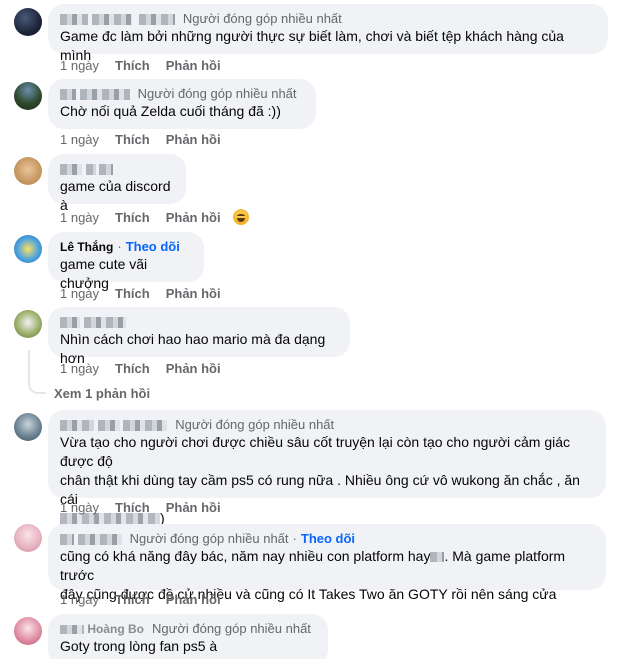  What do you see at coordinates (240, 217) in the screenshot?
I see `laughing-emoji-icon` at bounding box center [240, 217].